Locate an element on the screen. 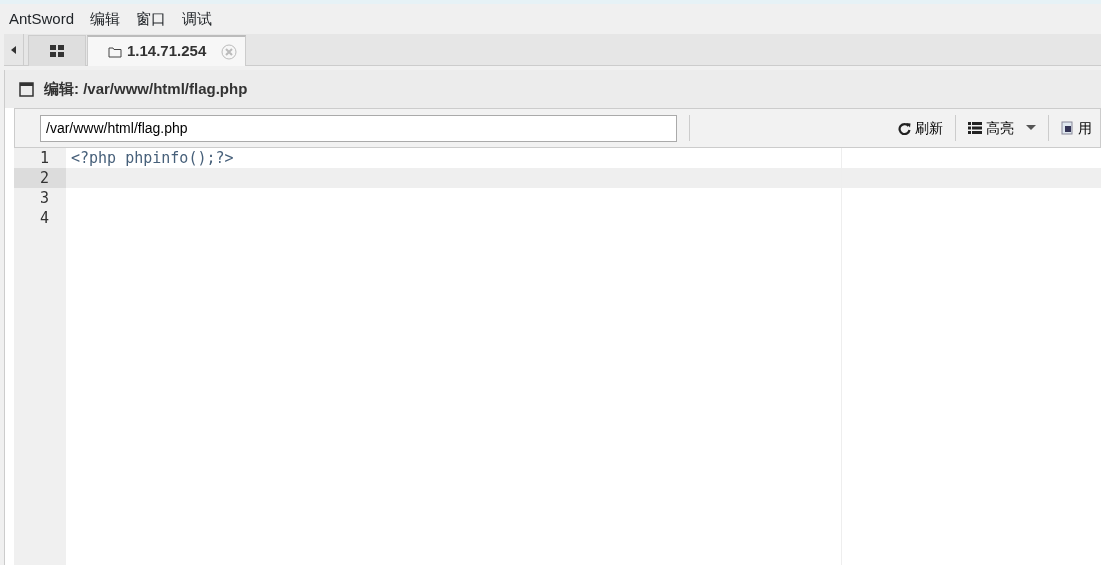 This screenshot has height=565, width=1101. path-field: /var/www/html/flag.php is located at coordinates (358, 128).